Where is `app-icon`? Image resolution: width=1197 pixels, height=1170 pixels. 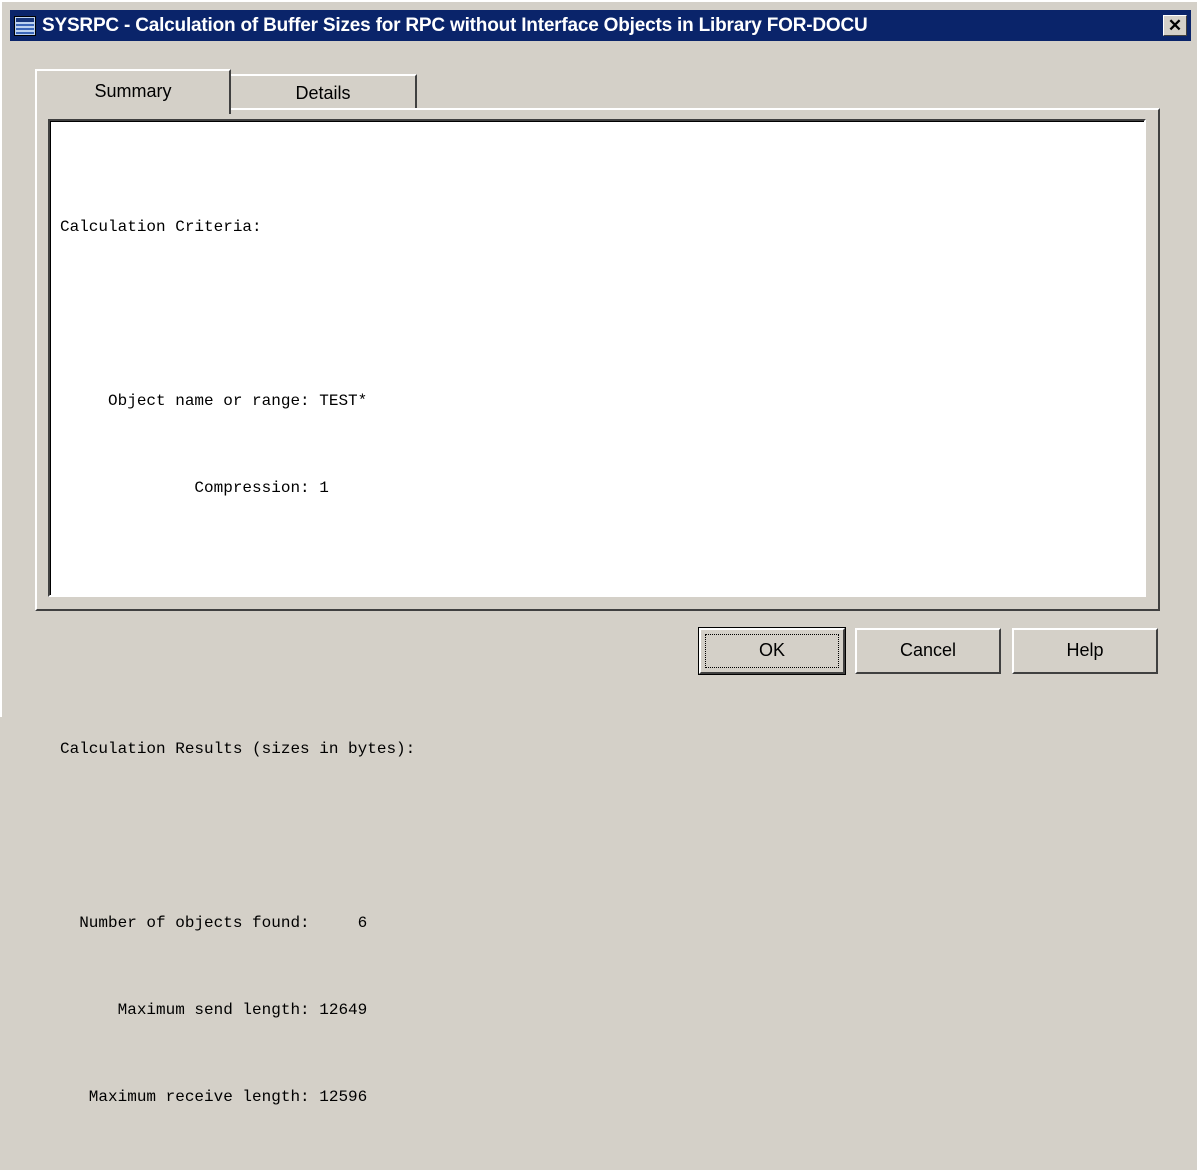
app-icon is located at coordinates (25, 25).